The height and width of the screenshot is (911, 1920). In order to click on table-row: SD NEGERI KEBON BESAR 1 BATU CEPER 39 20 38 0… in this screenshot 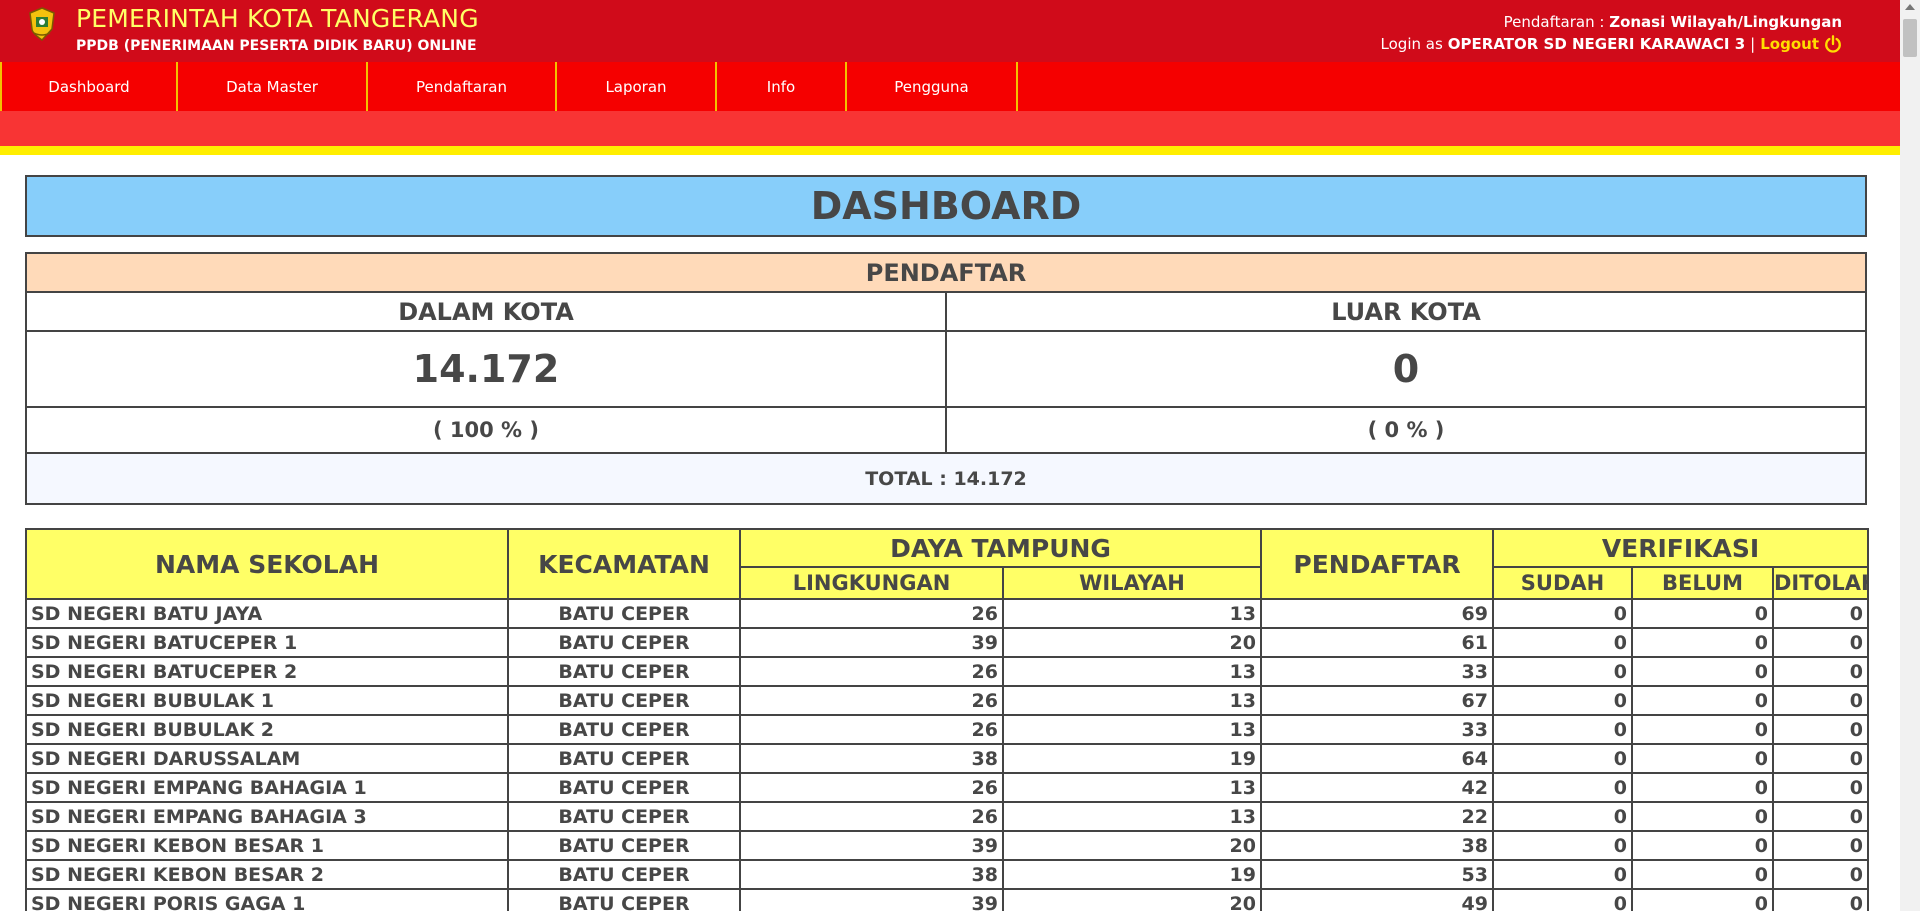, I will do `click(947, 845)`.